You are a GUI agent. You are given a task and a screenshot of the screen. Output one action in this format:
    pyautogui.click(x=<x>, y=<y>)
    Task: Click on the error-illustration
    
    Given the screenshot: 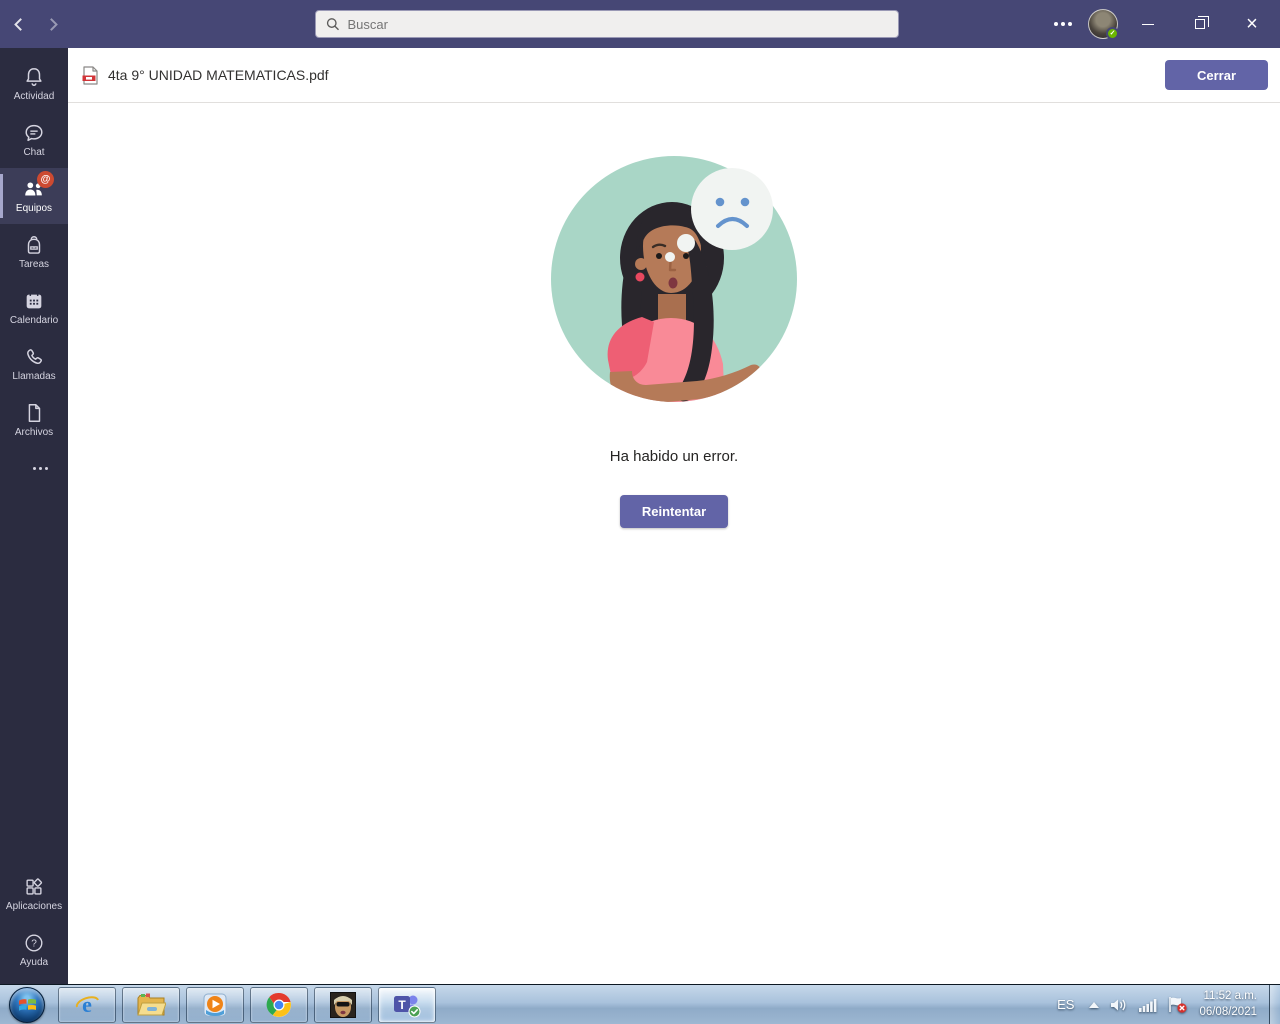 What is the action you would take?
    pyautogui.click(x=674, y=279)
    